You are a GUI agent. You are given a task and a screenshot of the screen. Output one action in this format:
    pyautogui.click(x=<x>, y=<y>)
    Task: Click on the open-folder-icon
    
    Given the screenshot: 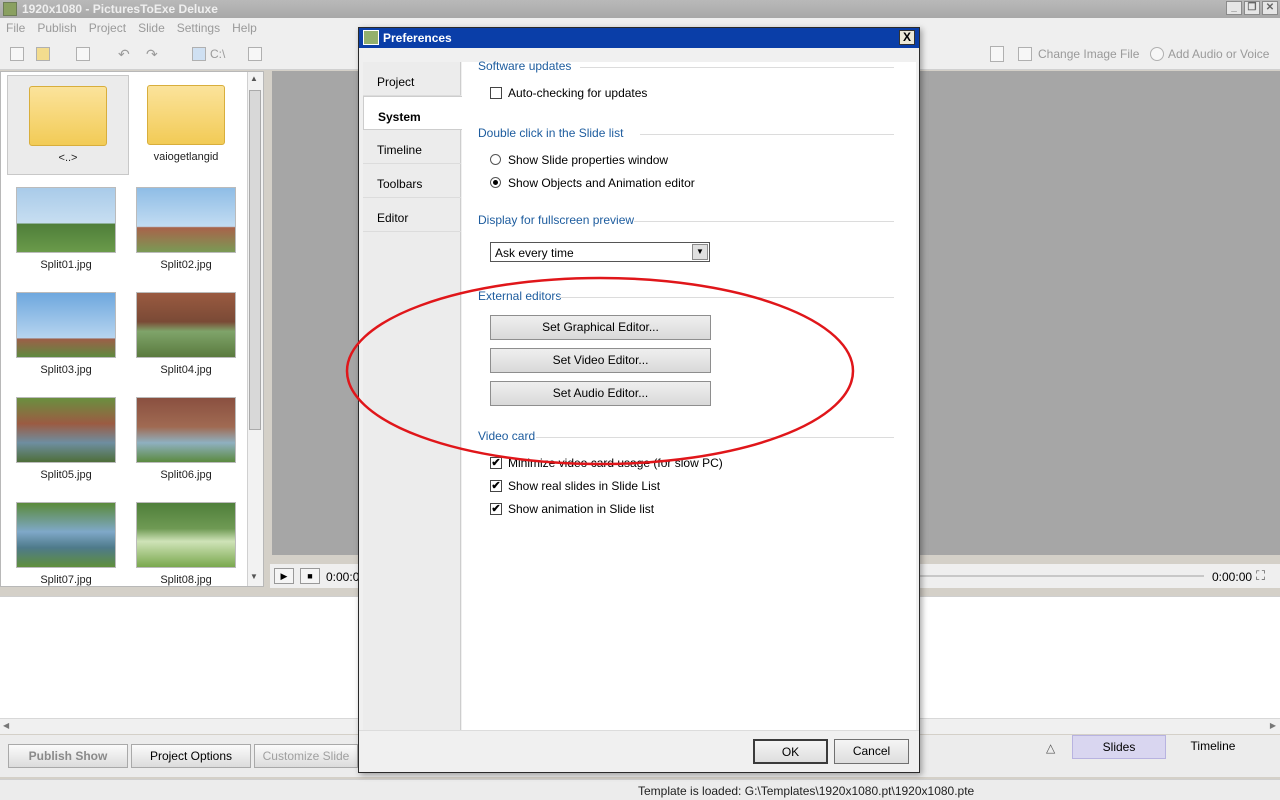 What is the action you would take?
    pyautogui.click(x=43, y=54)
    